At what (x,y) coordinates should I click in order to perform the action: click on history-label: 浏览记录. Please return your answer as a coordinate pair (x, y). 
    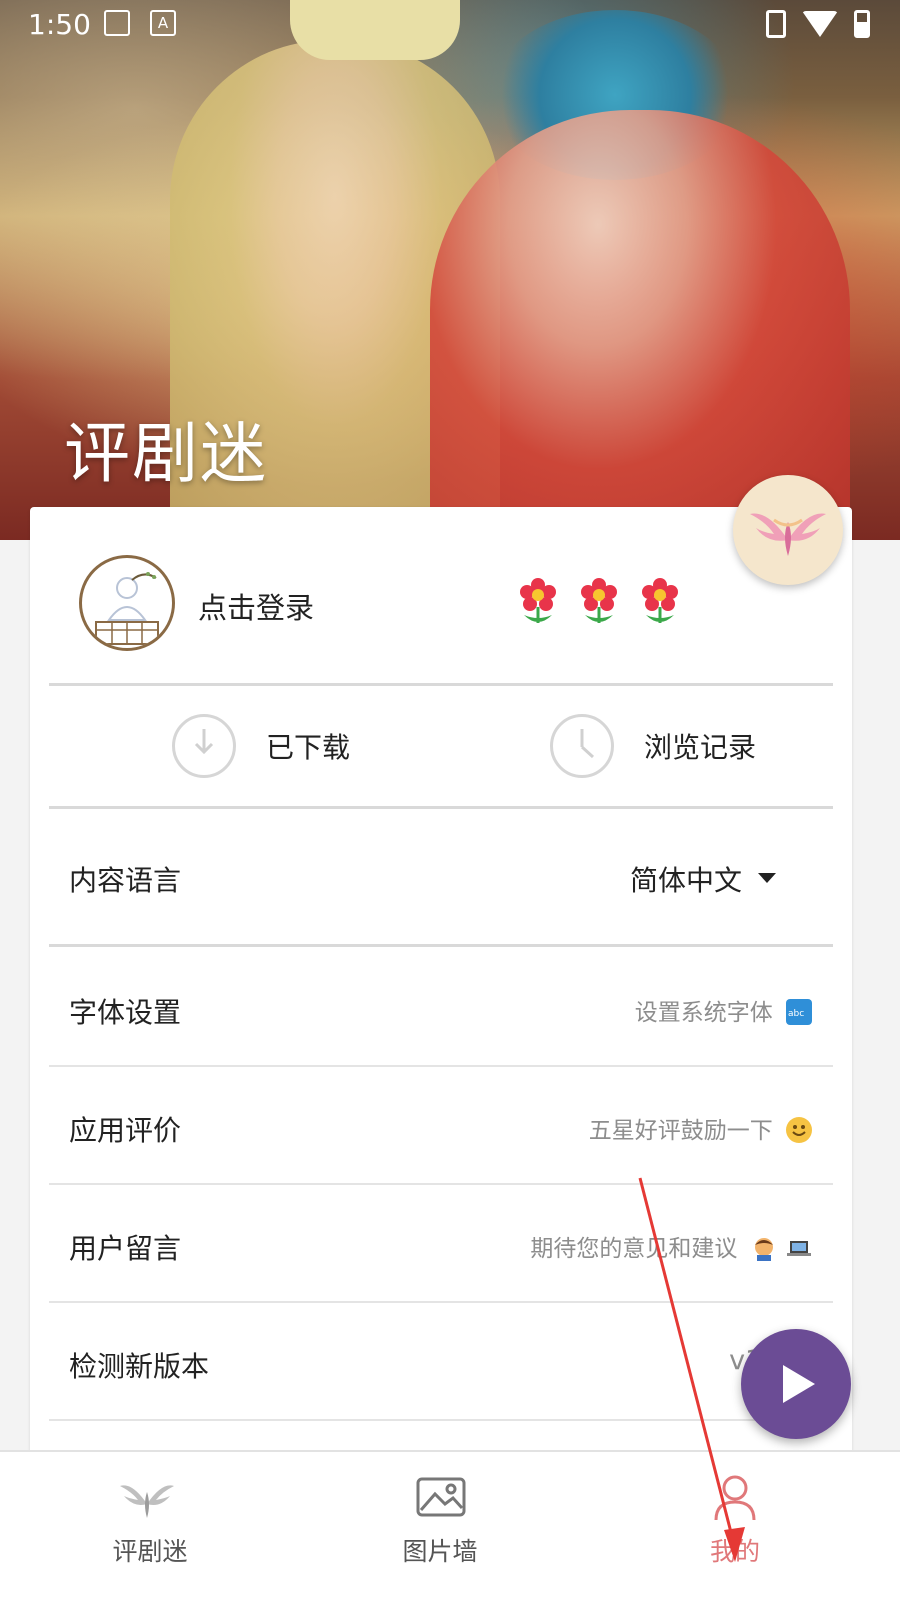
    Looking at the image, I should click on (700, 747).